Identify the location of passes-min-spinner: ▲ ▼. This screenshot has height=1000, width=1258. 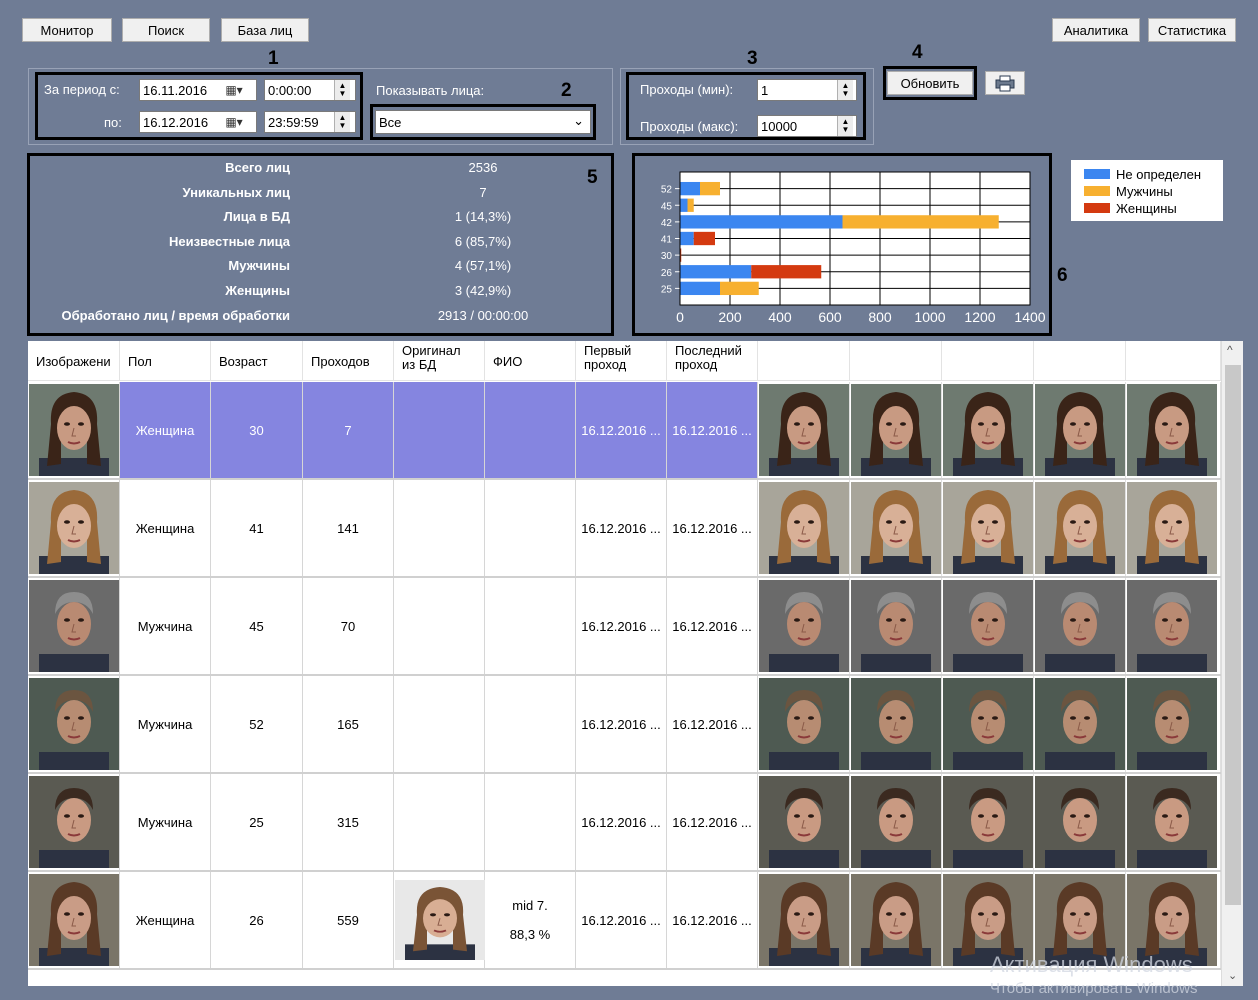
(845, 90).